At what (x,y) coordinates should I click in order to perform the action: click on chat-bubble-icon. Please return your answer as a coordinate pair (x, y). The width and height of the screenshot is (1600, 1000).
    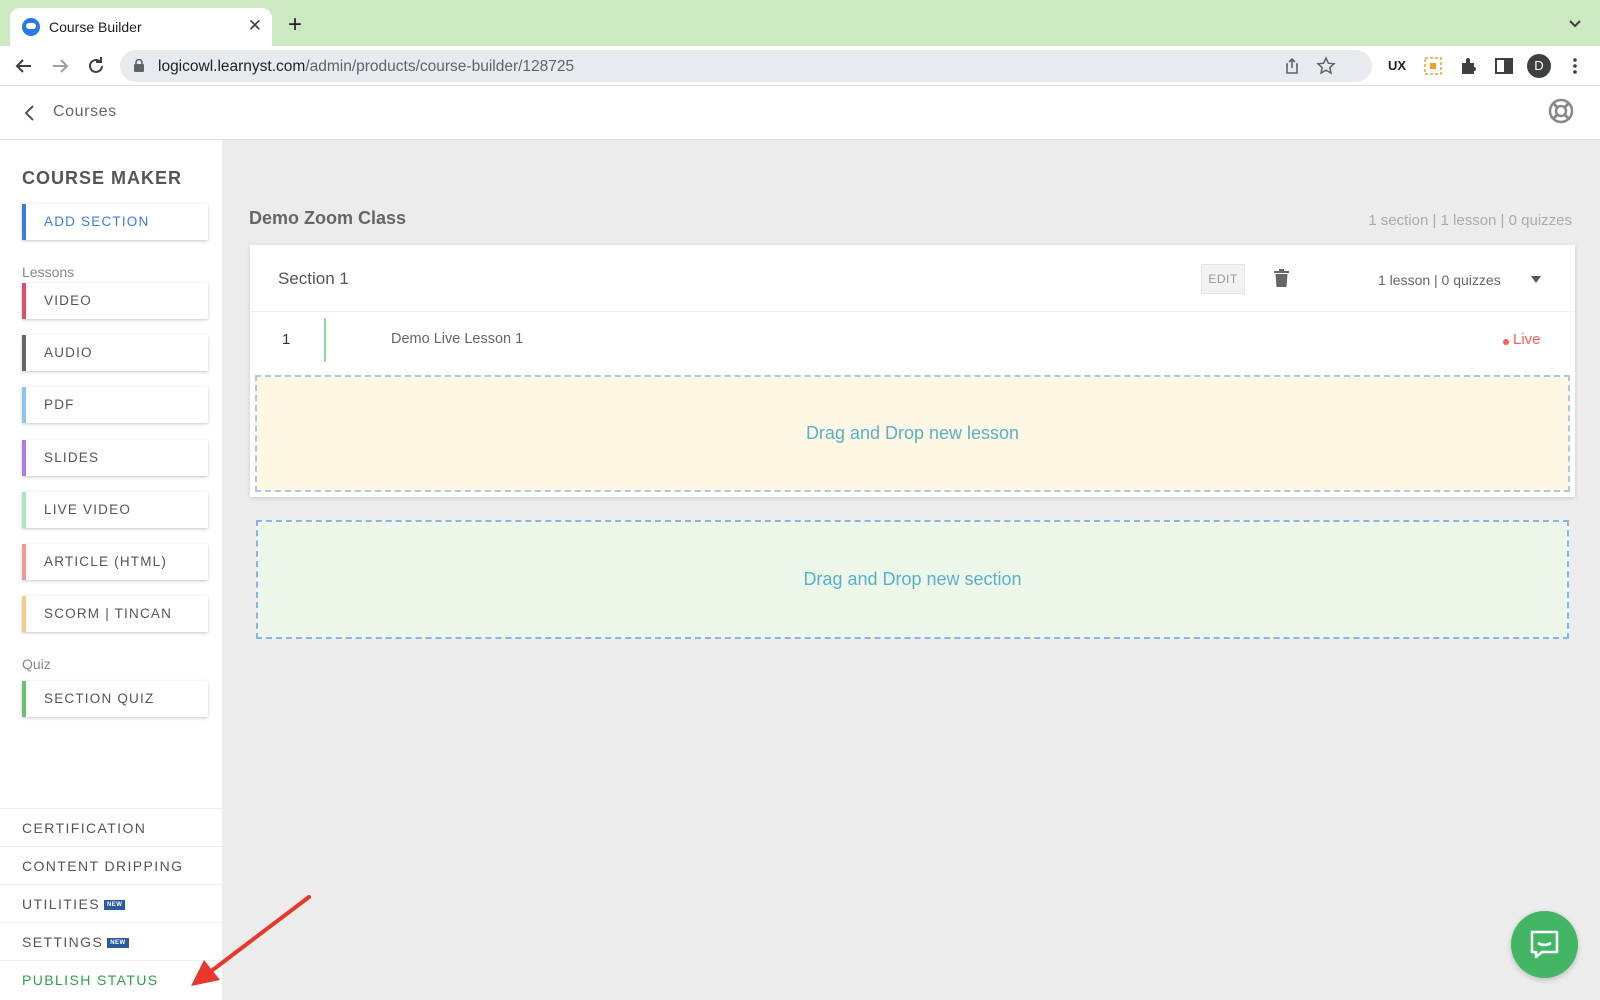
    Looking at the image, I should click on (1544, 944).